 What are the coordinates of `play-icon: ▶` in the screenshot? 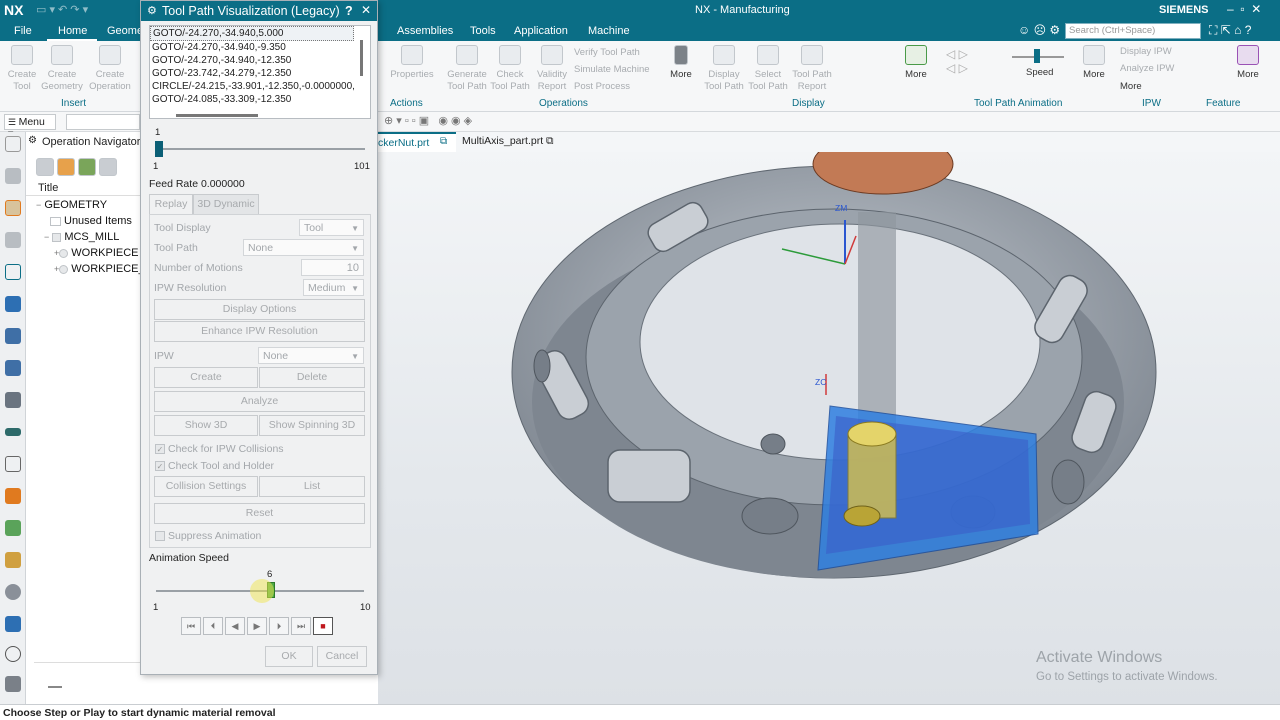 It's located at (257, 626).